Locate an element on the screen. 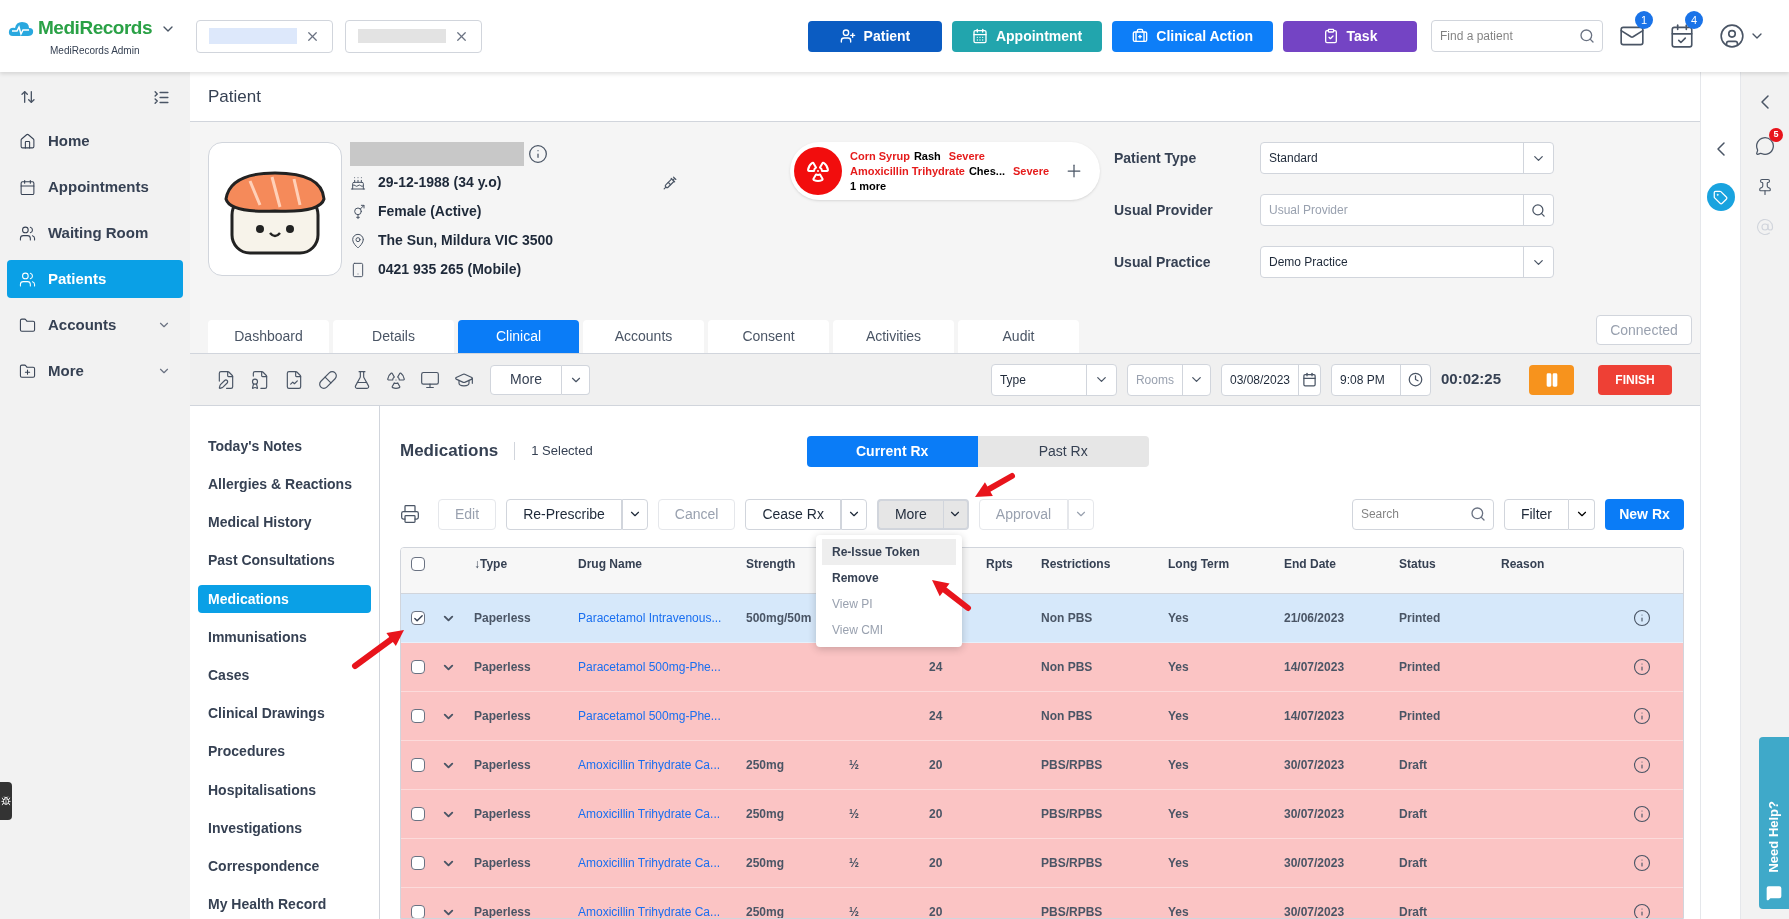  resize-icon is located at coordinates (28, 97).